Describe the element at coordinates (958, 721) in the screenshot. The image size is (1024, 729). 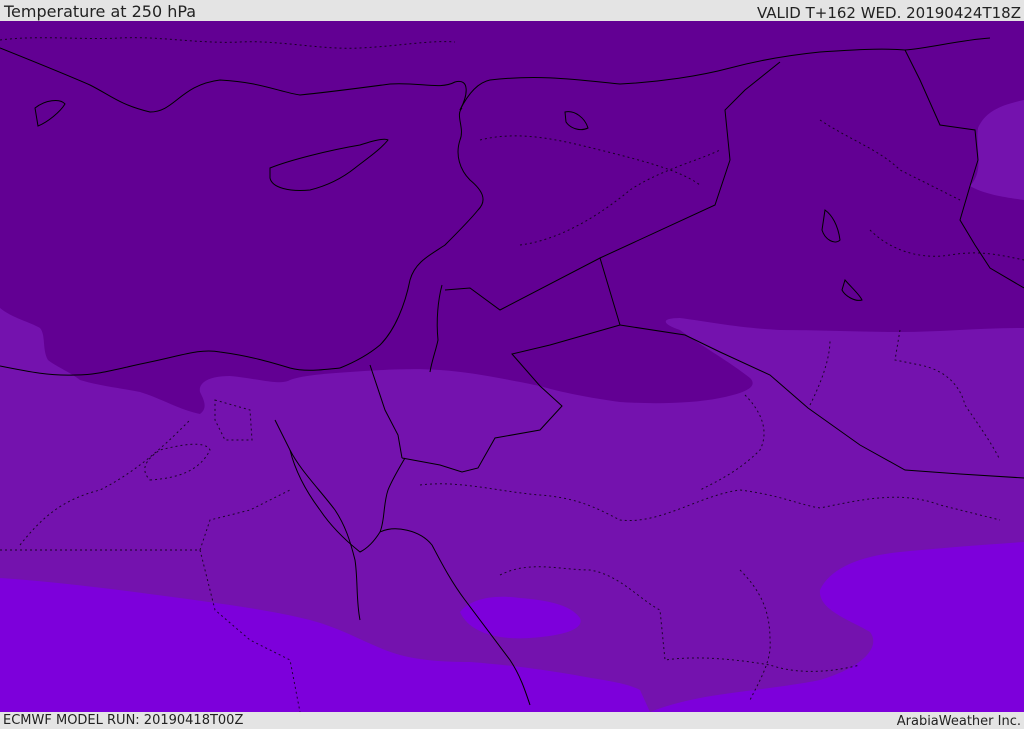
I see `credit-label: ArabiaWeather Inc.` at that location.